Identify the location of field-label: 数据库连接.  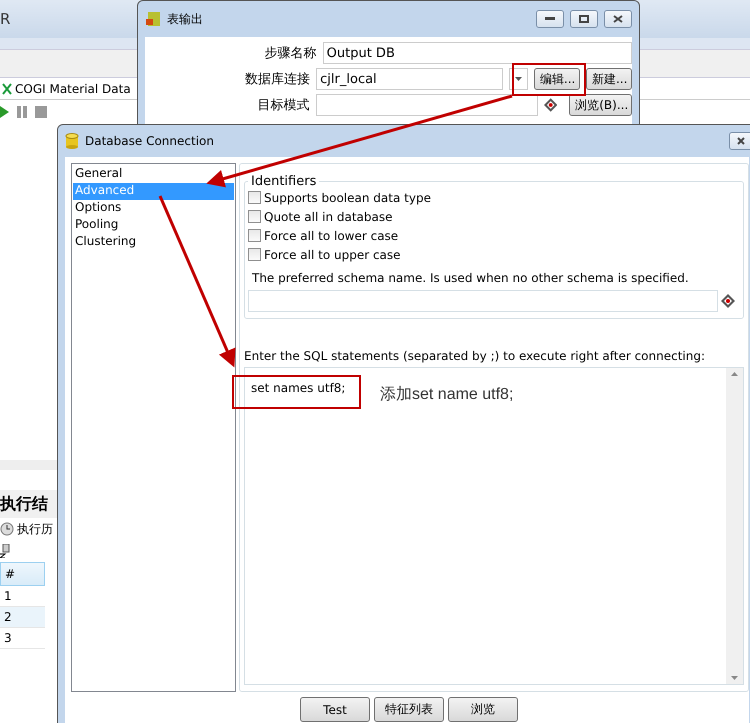
(277, 79).